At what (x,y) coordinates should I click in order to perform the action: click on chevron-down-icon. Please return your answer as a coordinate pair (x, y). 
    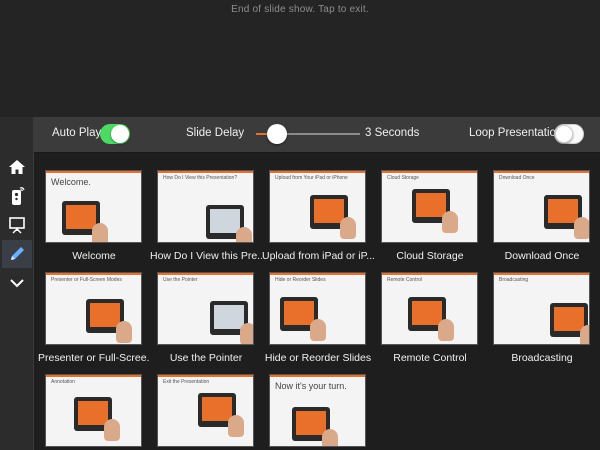
    Looking at the image, I should click on (17, 283).